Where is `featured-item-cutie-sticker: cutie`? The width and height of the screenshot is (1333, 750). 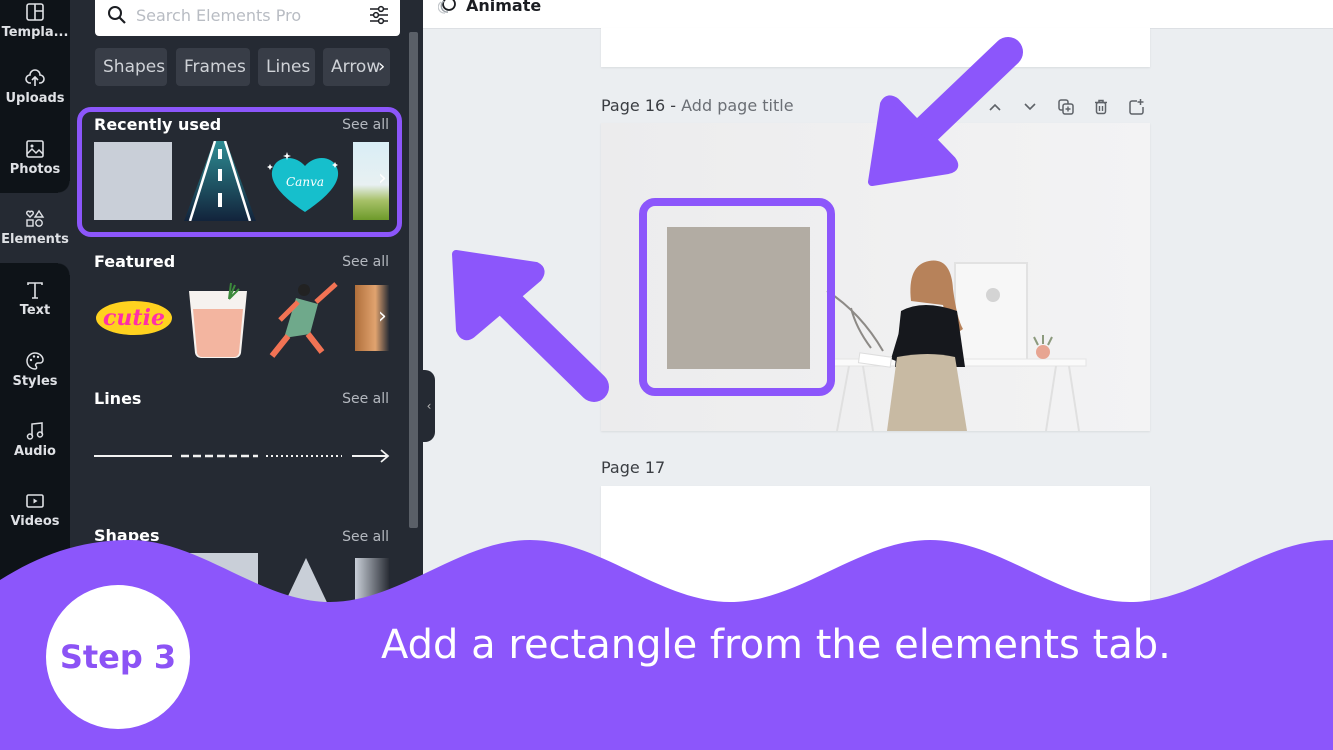
featured-item-cutie-sticker: cutie is located at coordinates (134, 317).